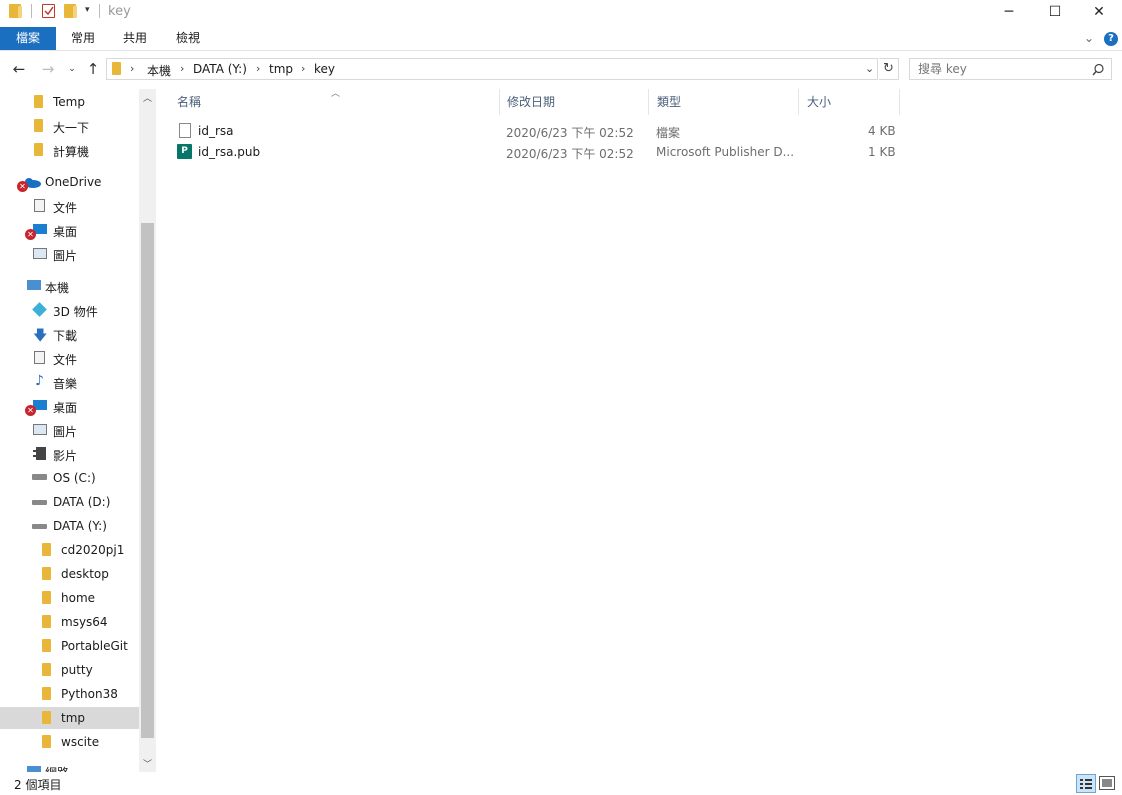  Describe the element at coordinates (69, 102) in the screenshot. I see `nav-item-temp: Temp` at that location.